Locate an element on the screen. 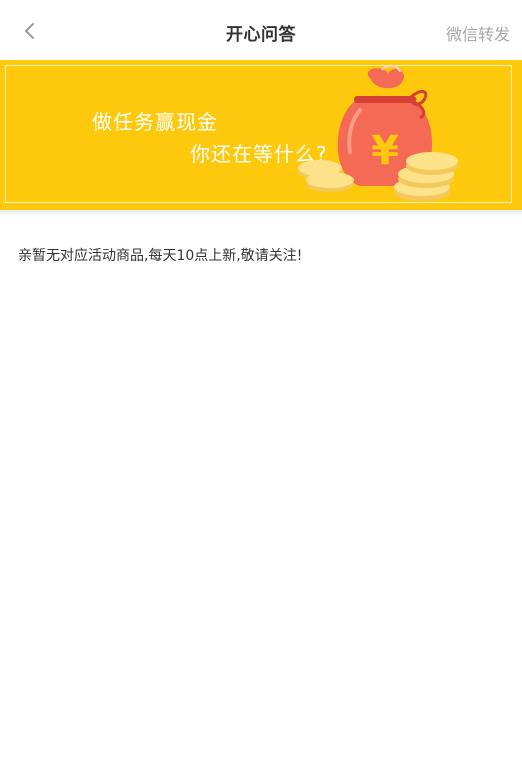 This screenshot has width=522, height=780. banner-headline: 做任务赢现金 is located at coordinates (155, 122).